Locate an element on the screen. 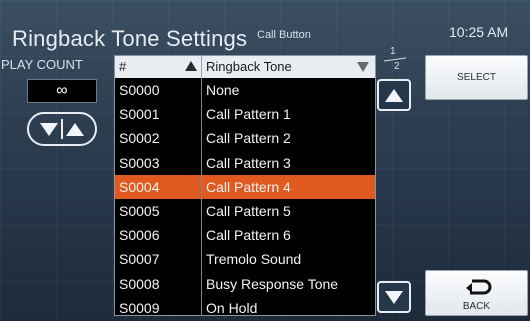 The image size is (530, 321). list-item: S0003 Call Pattern 3 is located at coordinates (245, 163).